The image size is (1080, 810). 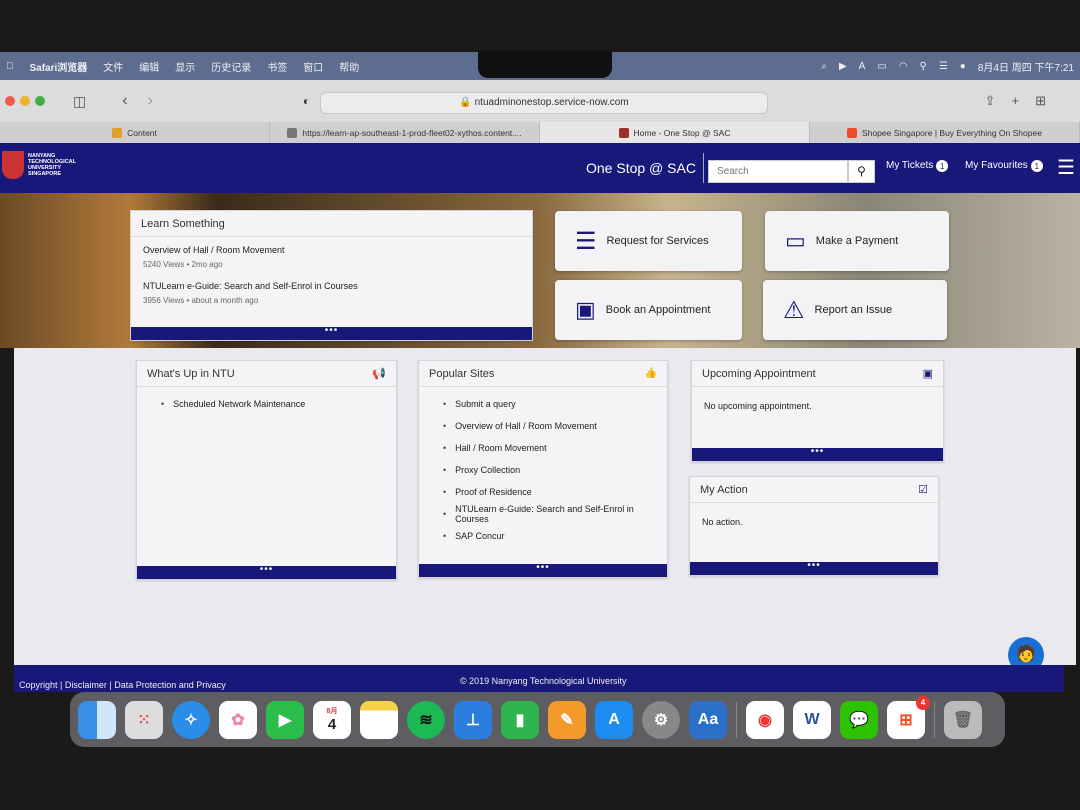 What do you see at coordinates (113, 66) in the screenshot?
I see `menu-file: 文件` at bounding box center [113, 66].